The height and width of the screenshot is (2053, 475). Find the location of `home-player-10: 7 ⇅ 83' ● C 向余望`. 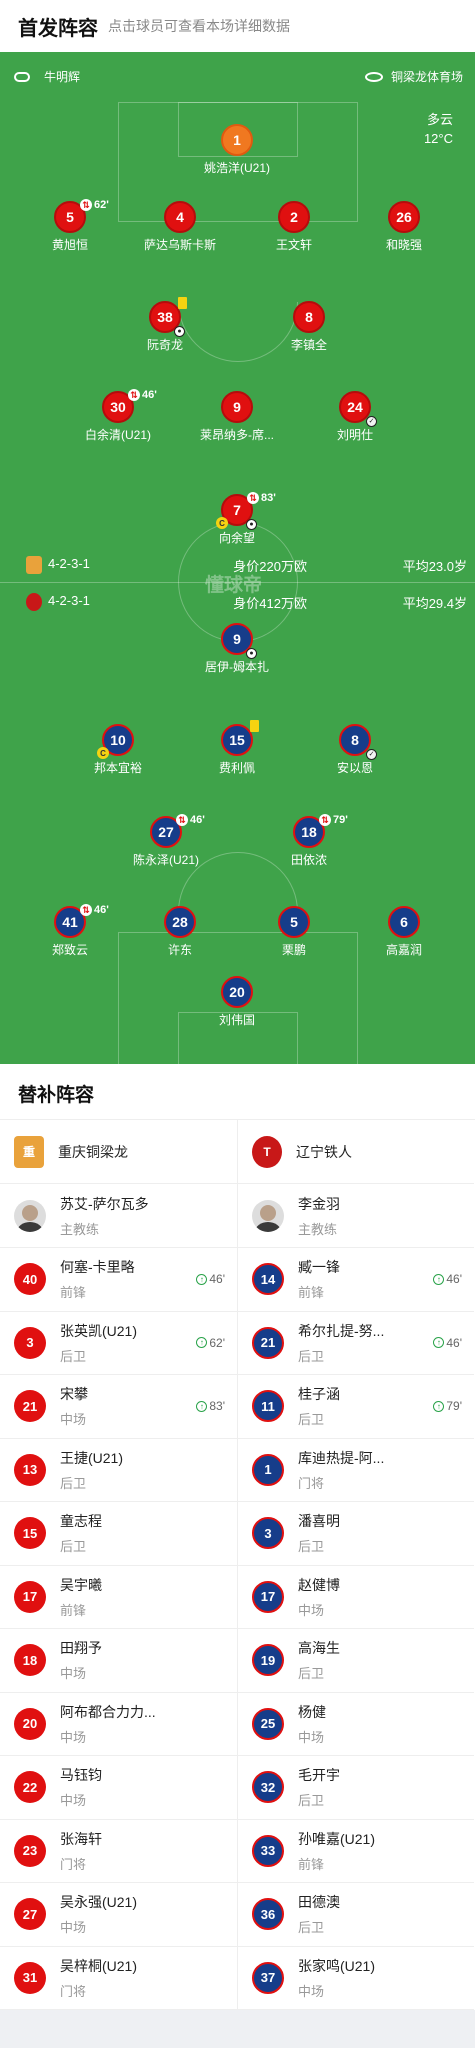

home-player-10: 7 ⇅ 83' ● C 向余望 is located at coordinates (237, 519).